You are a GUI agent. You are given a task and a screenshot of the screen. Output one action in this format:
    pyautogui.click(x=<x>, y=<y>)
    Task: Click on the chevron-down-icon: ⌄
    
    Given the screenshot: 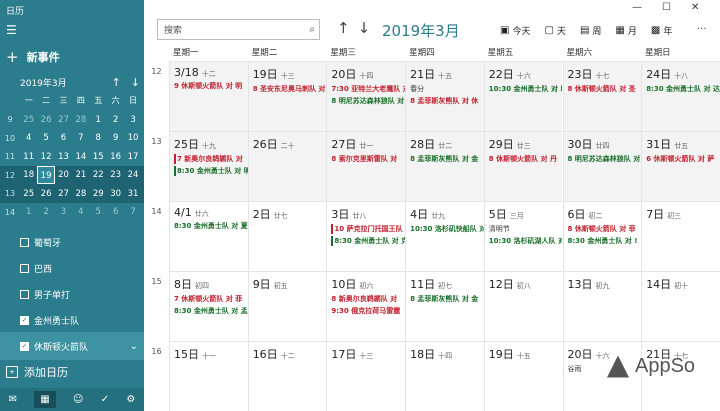 What is the action you would take?
    pyautogui.click(x=134, y=346)
    